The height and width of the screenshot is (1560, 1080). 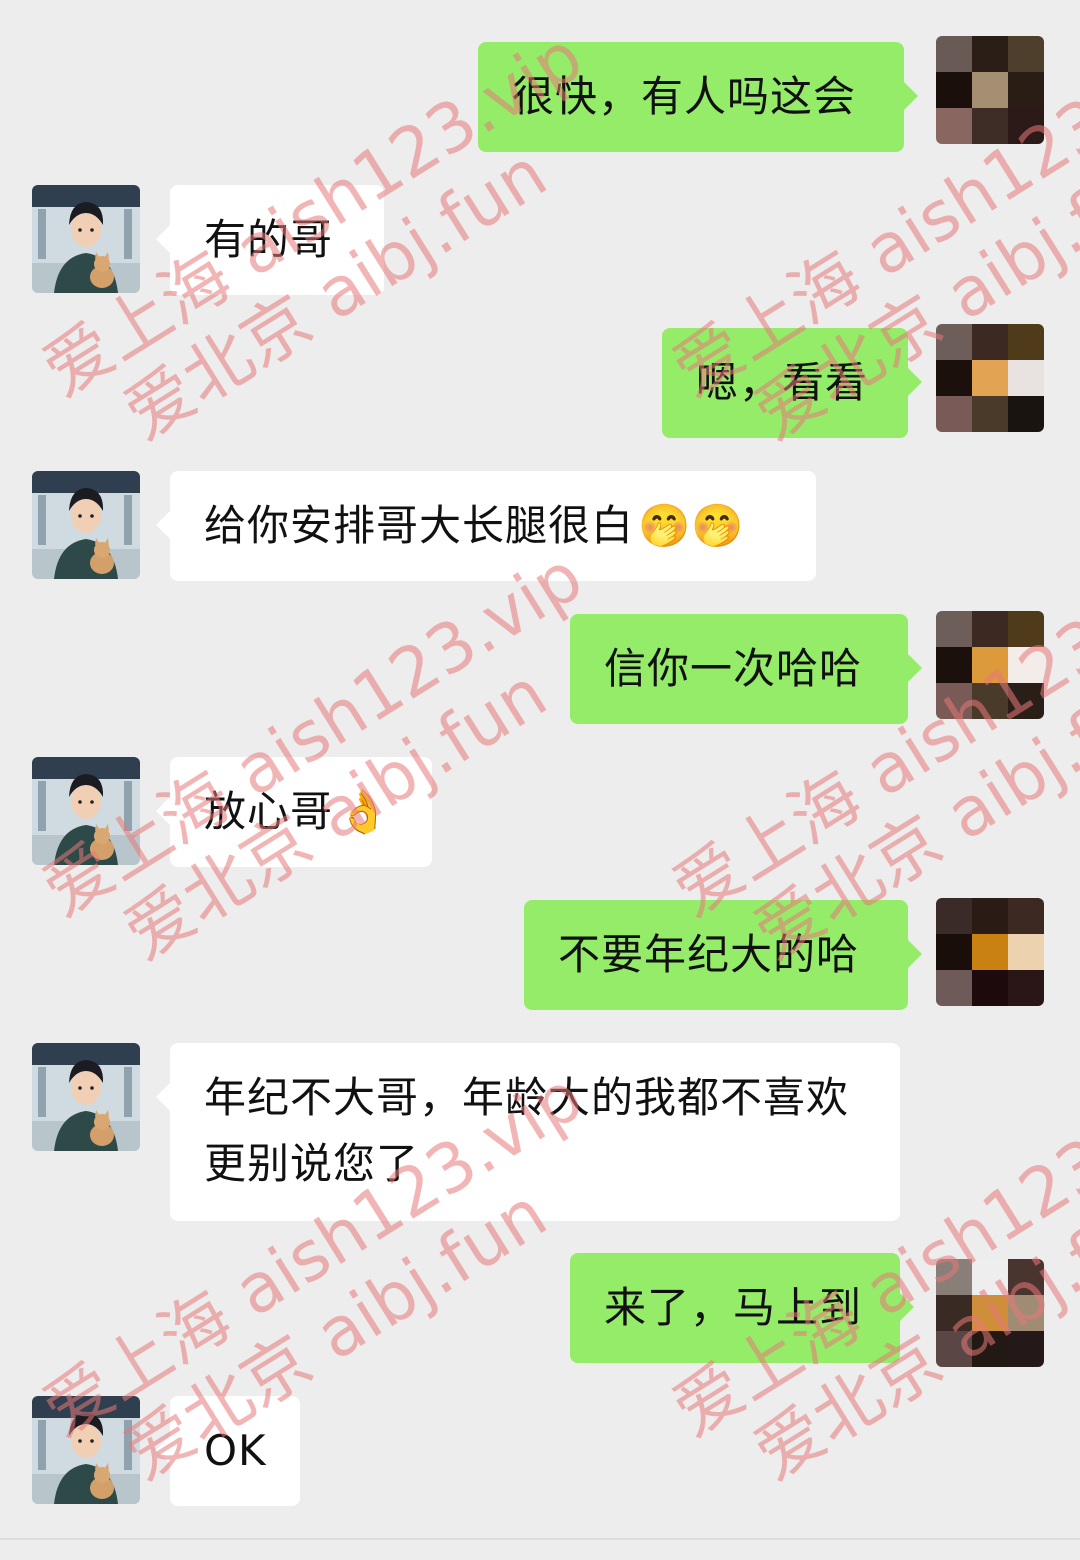 What do you see at coordinates (540, 1539) in the screenshot?
I see `divider` at bounding box center [540, 1539].